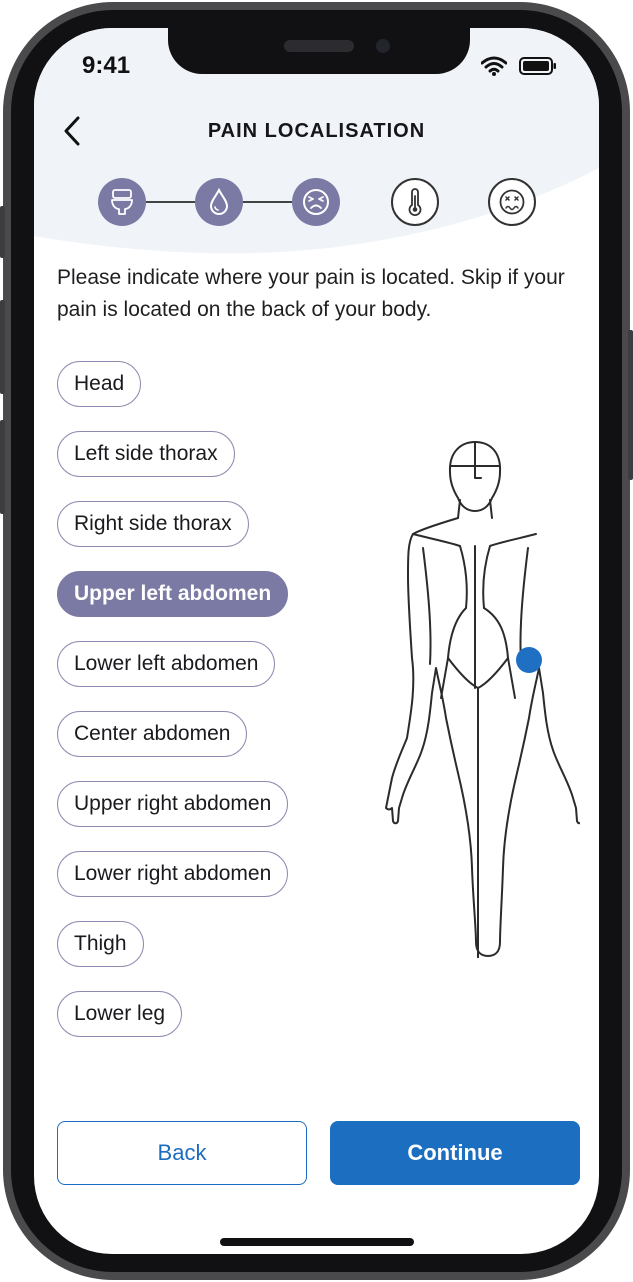 The image size is (633, 1282). I want to click on chest-right, so click(509, 571).